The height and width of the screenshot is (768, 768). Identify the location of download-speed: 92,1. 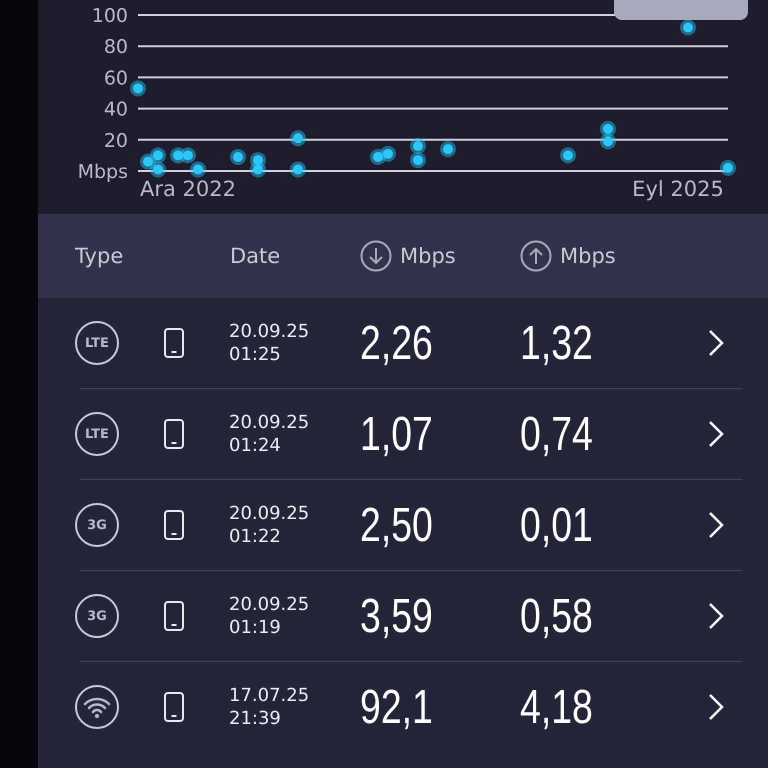
(396, 707).